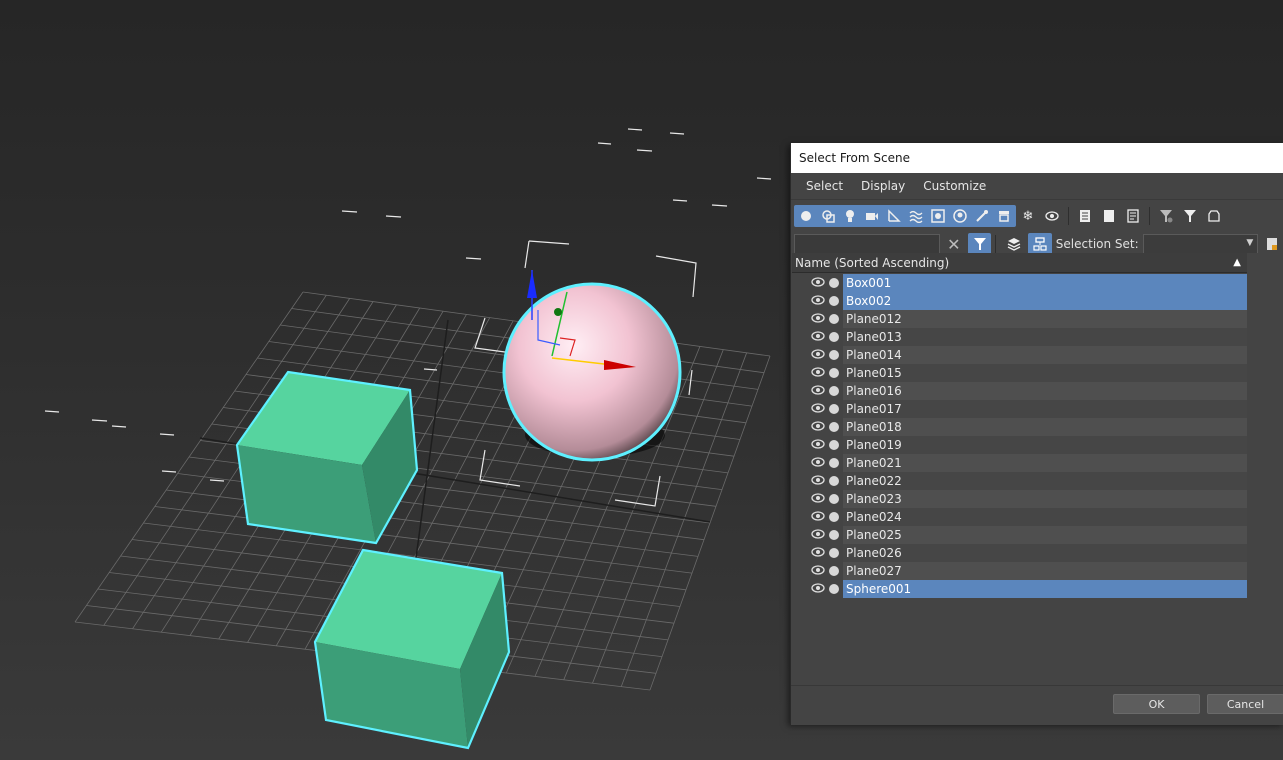 The image size is (1283, 760). I want to click on list-item: Plane027, so click(1019, 571).